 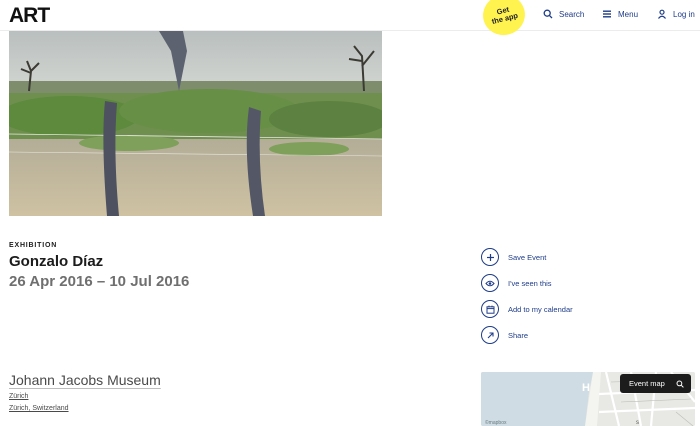 I want to click on save-event-label: Save Event, so click(x=527, y=257).